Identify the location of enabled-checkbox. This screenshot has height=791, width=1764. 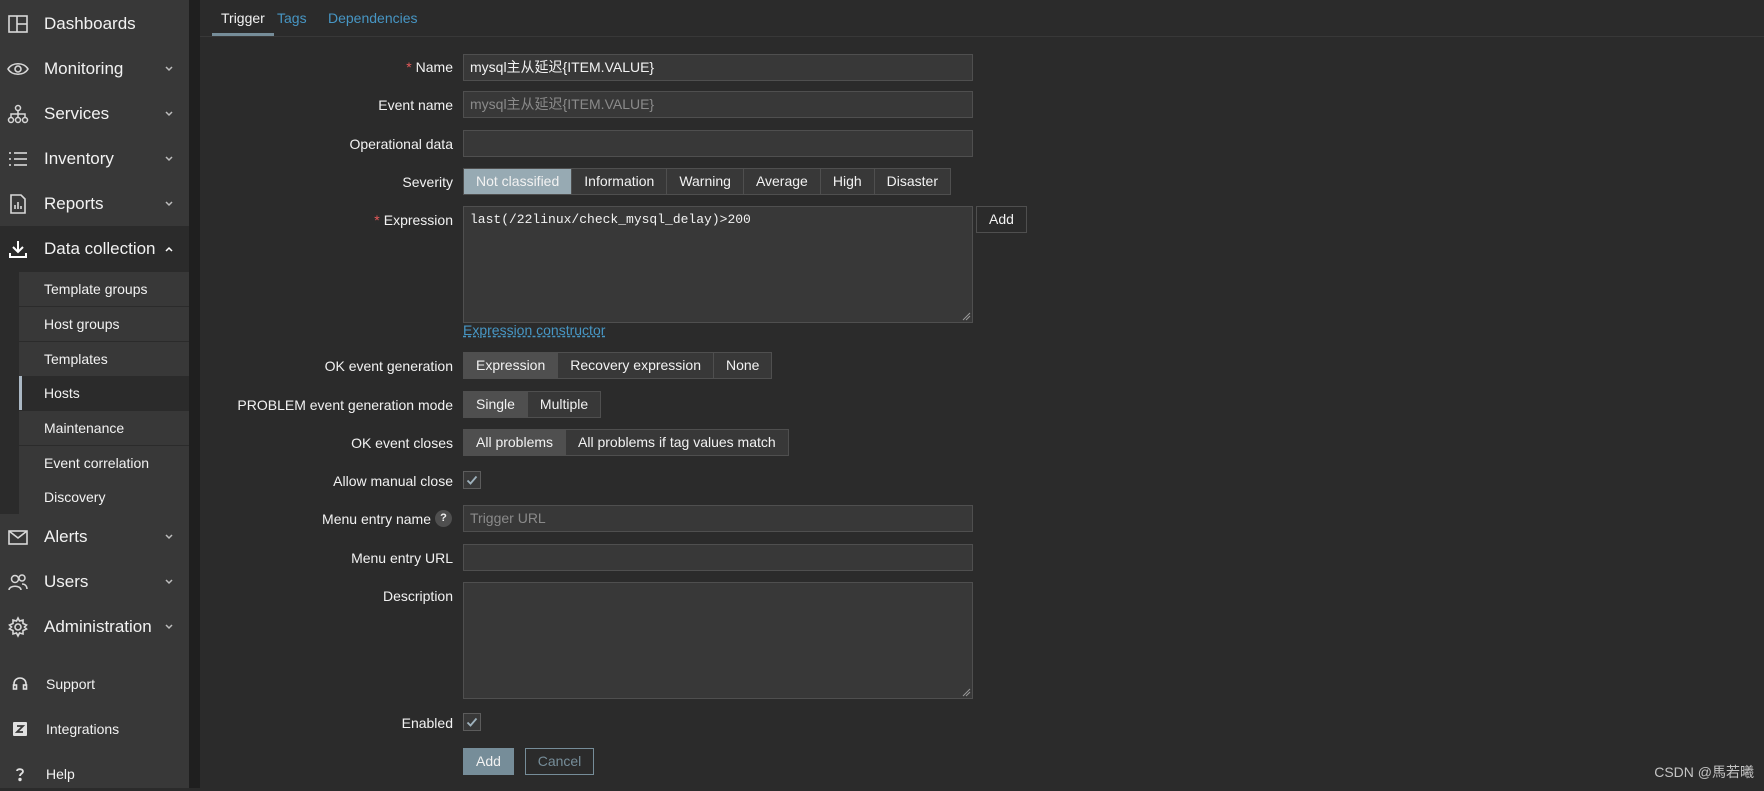
(472, 722).